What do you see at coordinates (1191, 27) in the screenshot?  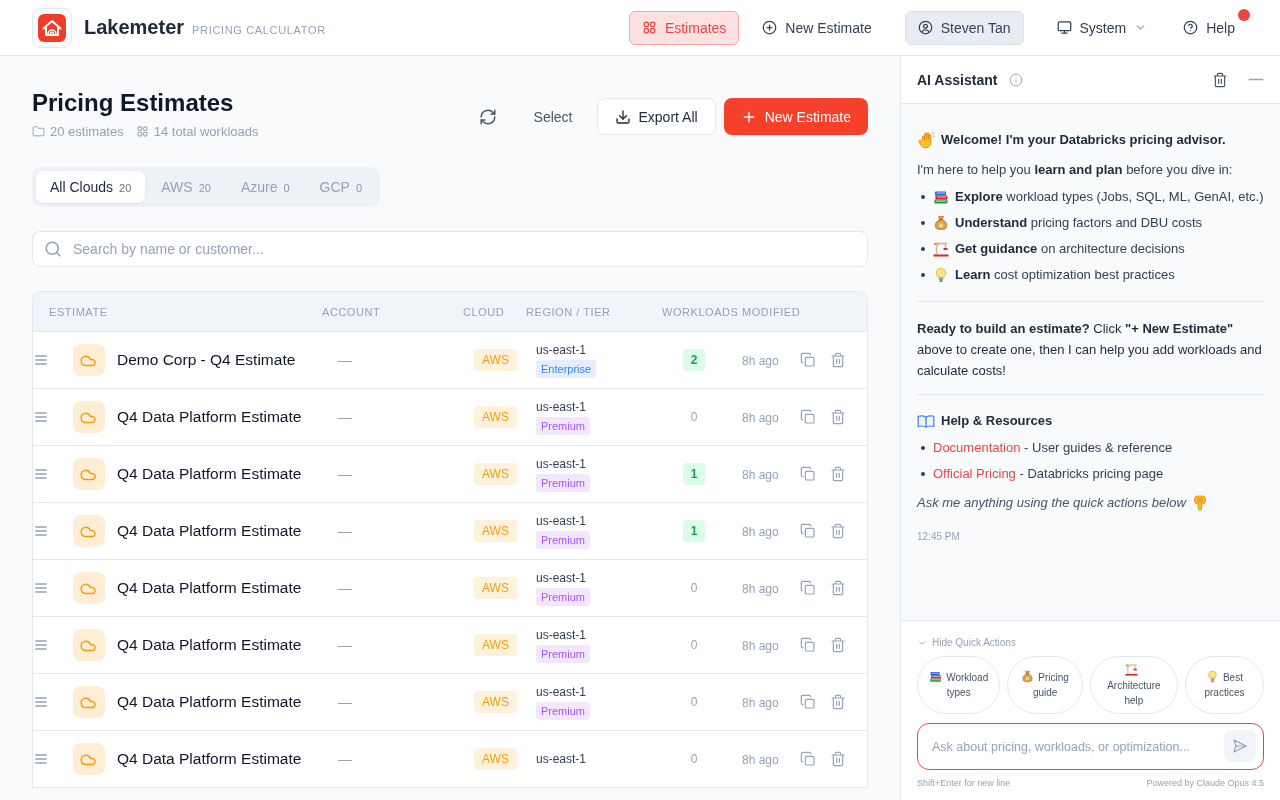 I see `help-icon` at bounding box center [1191, 27].